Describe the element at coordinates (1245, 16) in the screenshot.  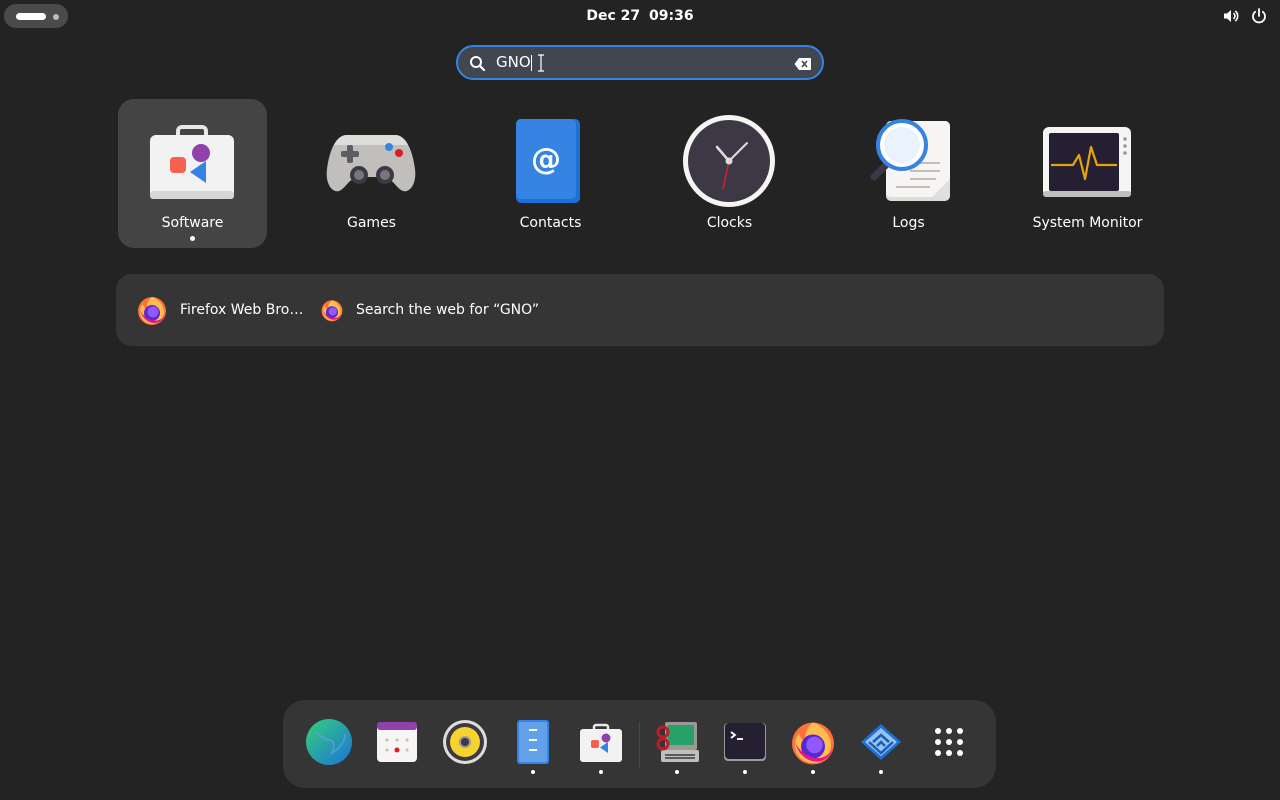
I see `system-tray` at that location.